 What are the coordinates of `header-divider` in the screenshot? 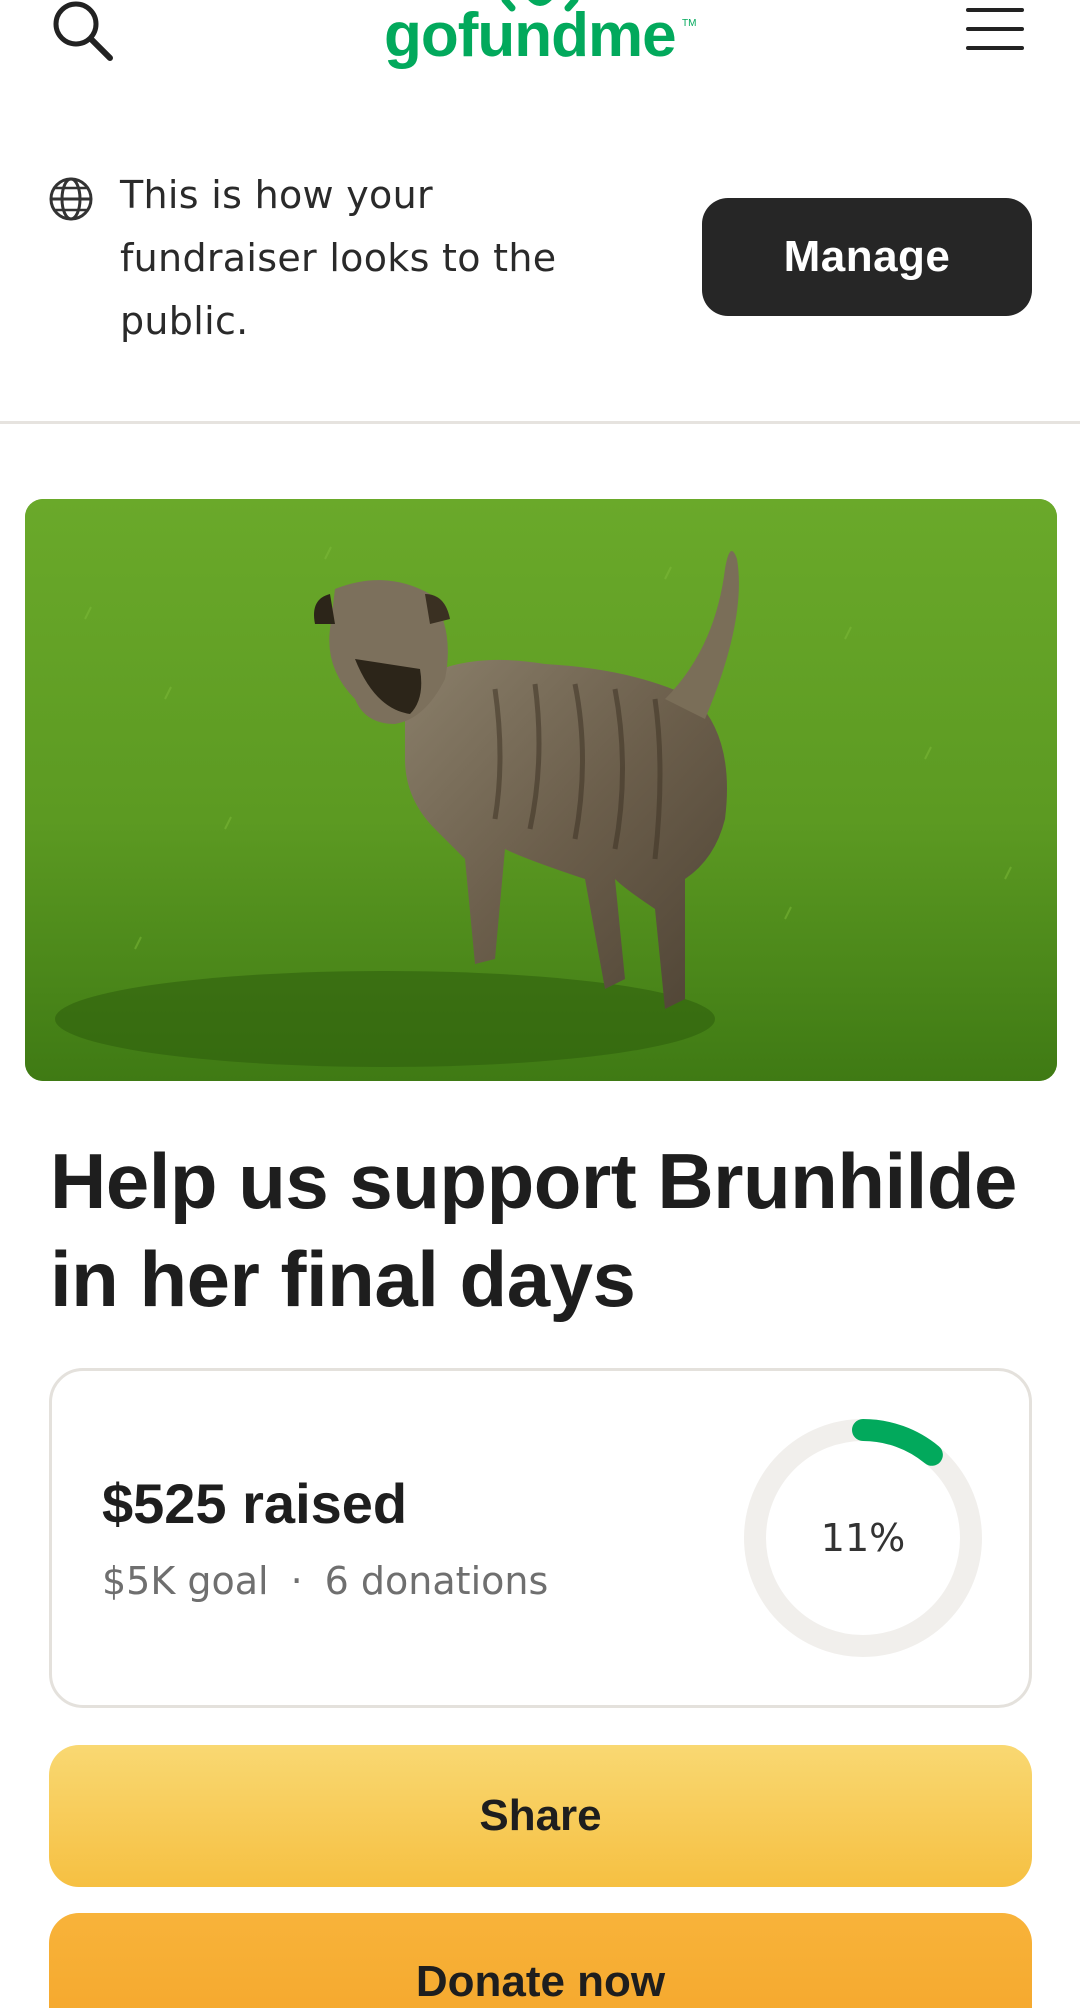 It's located at (540, 422).